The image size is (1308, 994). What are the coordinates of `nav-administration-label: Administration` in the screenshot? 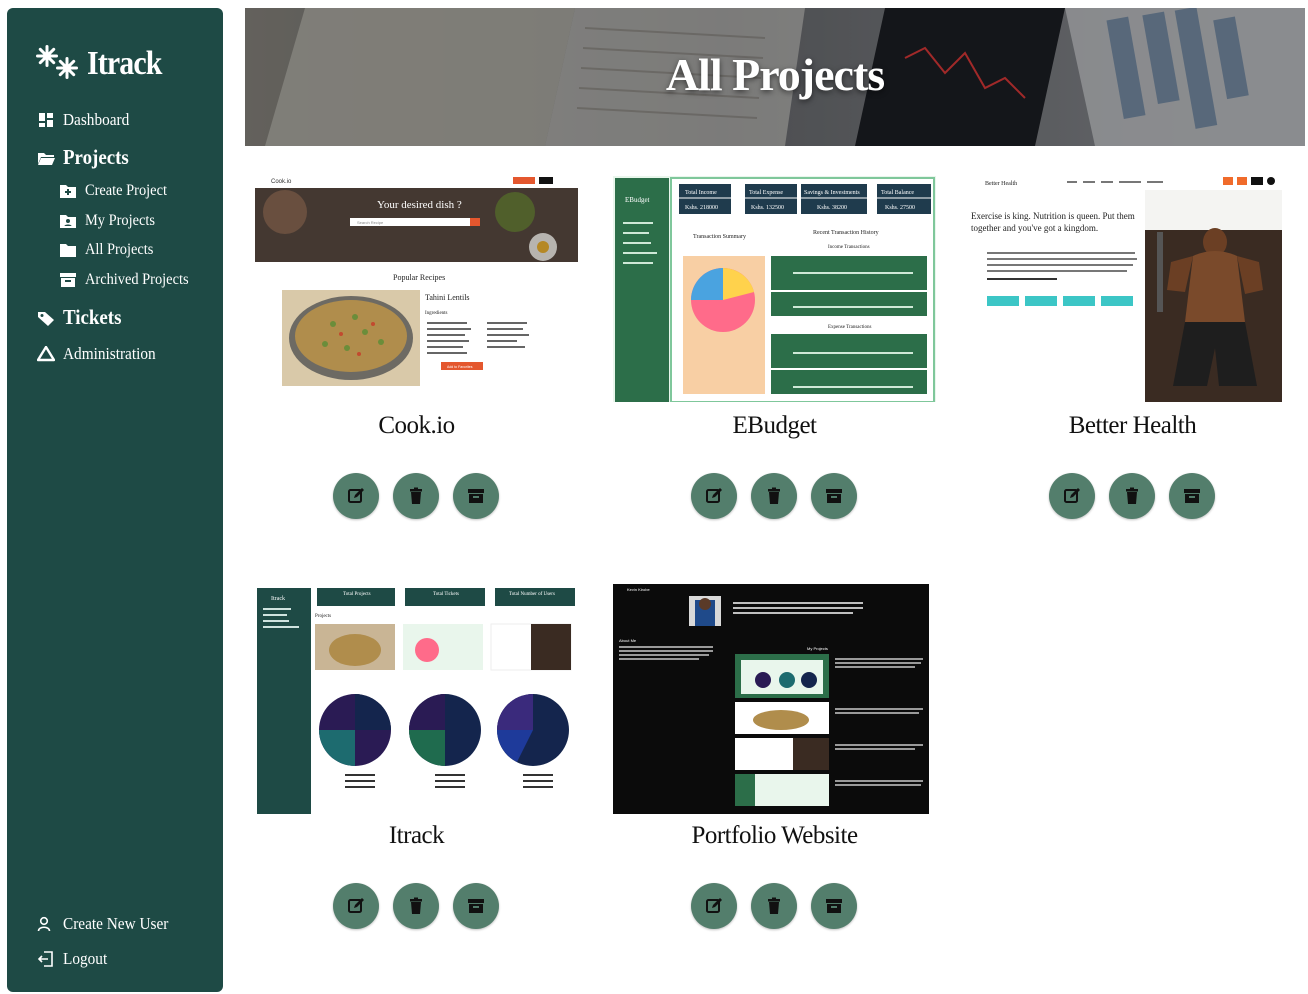 It's located at (109, 353).